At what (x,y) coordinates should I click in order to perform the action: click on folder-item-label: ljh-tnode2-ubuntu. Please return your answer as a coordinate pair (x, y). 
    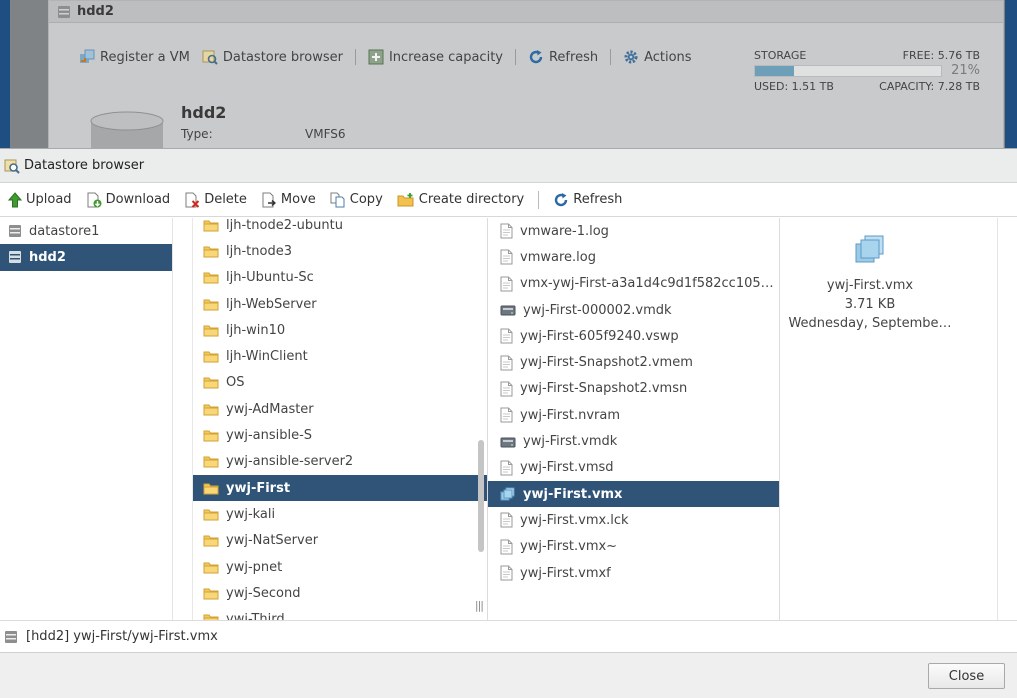
    Looking at the image, I should click on (284, 225).